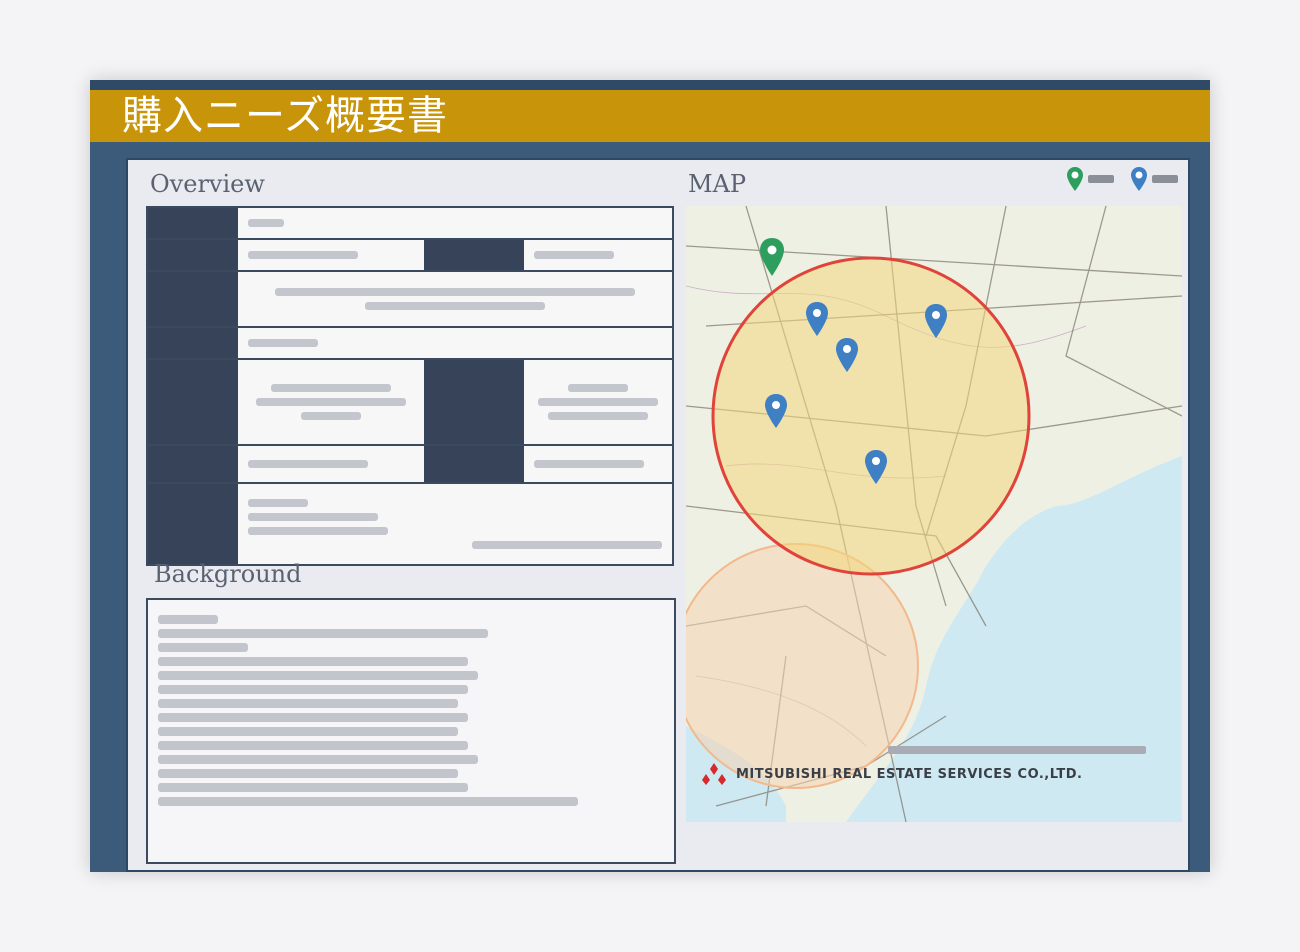  I want to click on background-heading: Background, so click(228, 574).